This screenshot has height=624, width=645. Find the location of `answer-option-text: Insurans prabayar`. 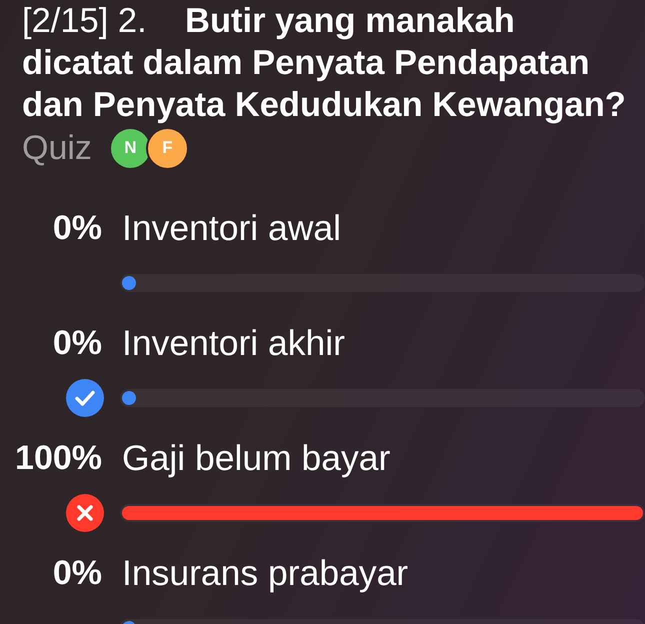

answer-option-text: Insurans prabayar is located at coordinates (265, 573).